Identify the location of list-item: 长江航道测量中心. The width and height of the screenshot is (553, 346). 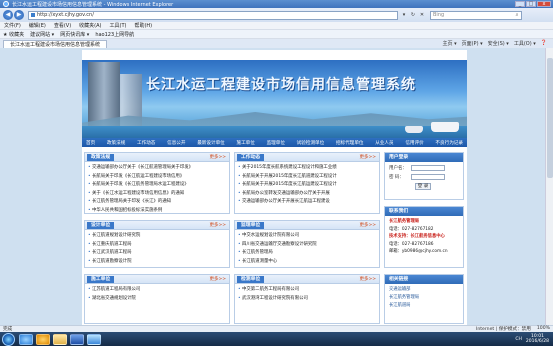
(307, 262).